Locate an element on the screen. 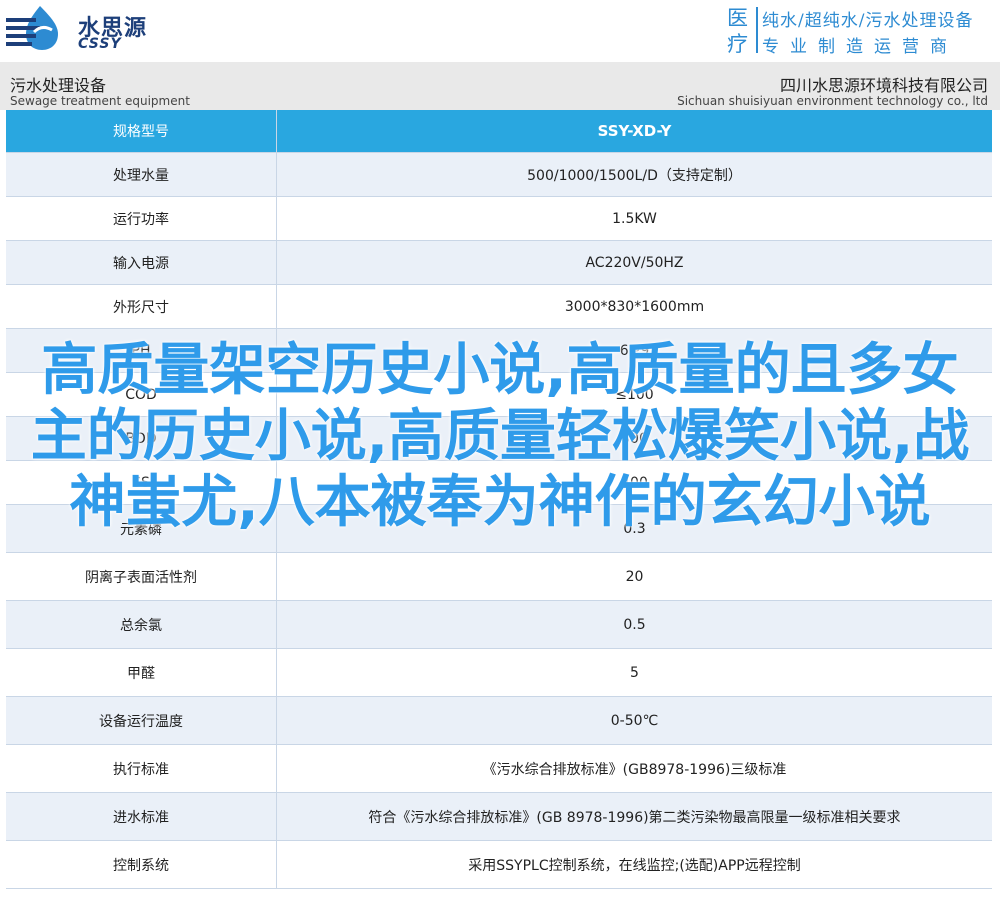 This screenshot has height=910, width=1000. table-row: 输入电源 AC220V/50HZ is located at coordinates (499, 262).